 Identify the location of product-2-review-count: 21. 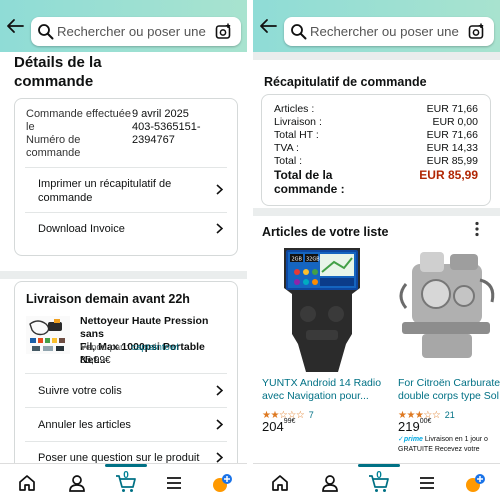
(450, 415).